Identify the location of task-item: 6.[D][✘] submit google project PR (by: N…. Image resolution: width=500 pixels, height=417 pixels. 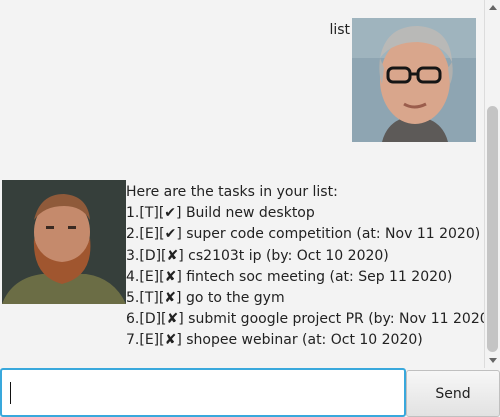
(305, 319).